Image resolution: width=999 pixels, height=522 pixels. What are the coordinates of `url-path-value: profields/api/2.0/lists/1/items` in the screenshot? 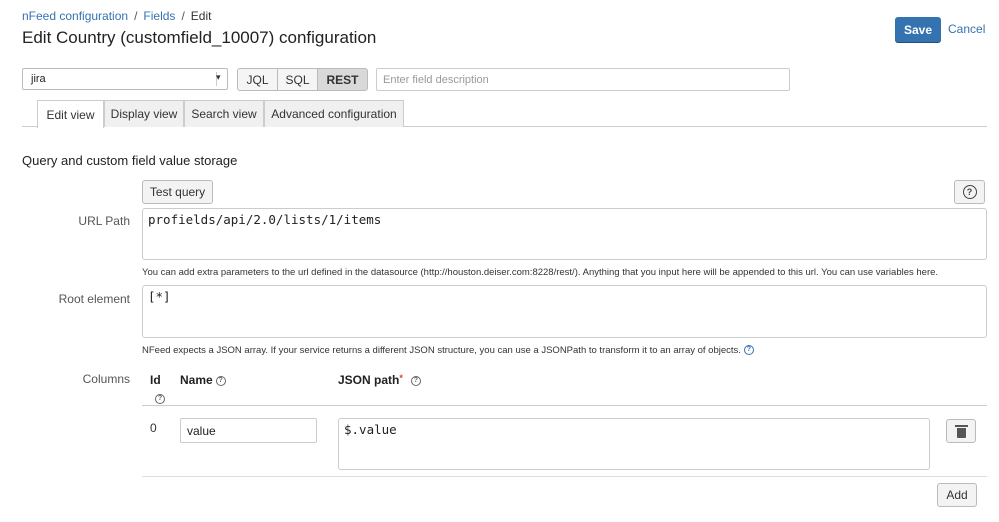 It's located at (265, 219).